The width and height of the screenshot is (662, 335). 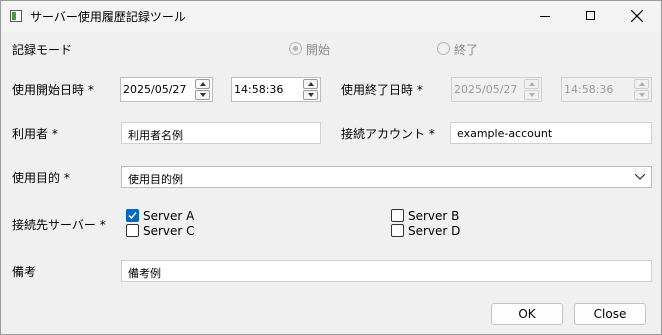 I want to click on checkmark-icon, so click(x=132, y=216).